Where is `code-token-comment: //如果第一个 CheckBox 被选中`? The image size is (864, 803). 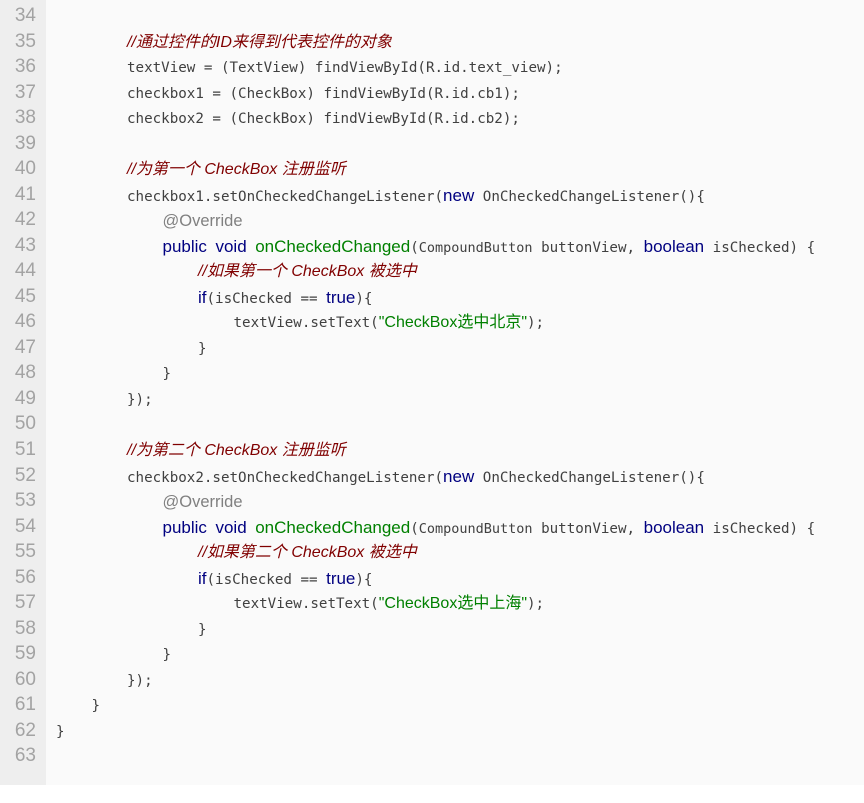
code-token-comment: //如果第一个 CheckBox 被选中 is located at coordinates (307, 272).